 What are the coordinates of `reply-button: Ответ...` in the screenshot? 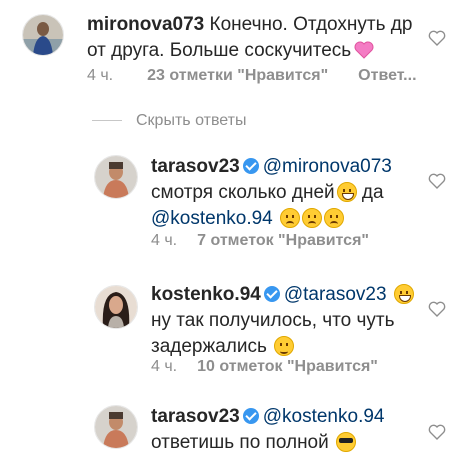 It's located at (387, 75).